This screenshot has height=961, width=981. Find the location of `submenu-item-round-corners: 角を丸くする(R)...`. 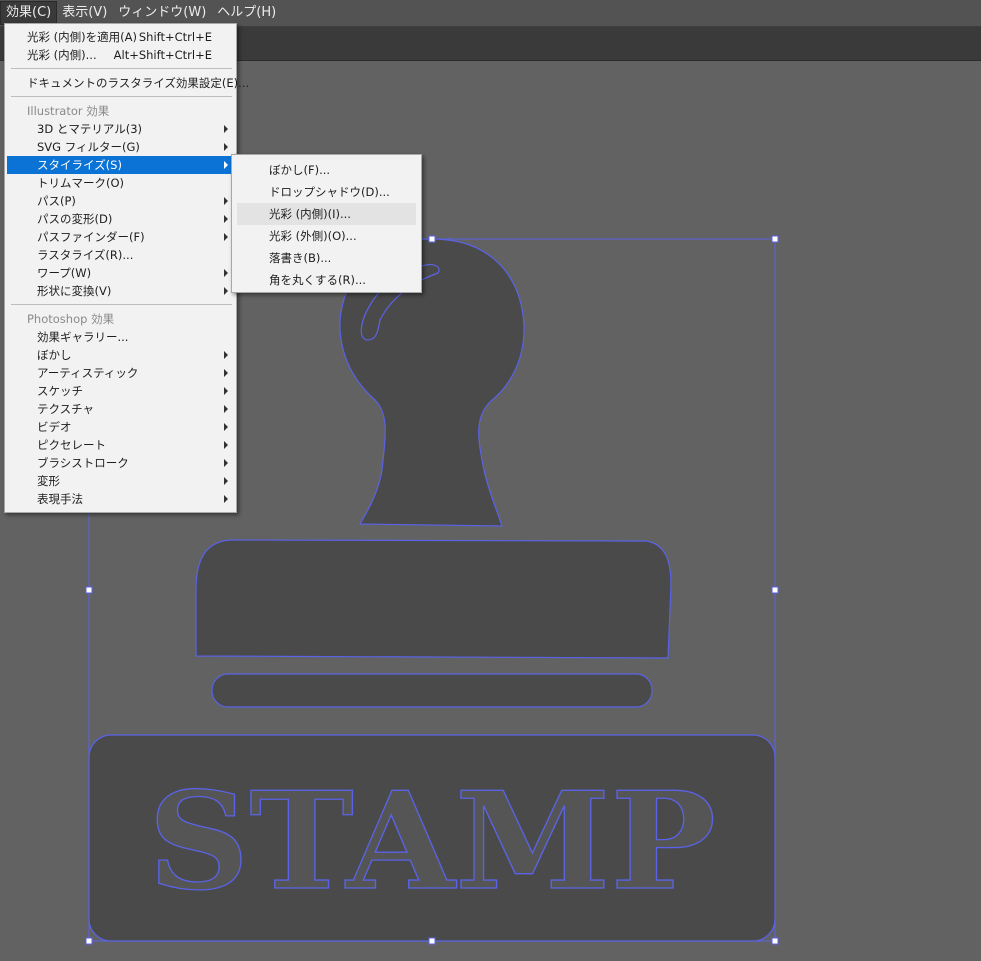

submenu-item-round-corners: 角を丸くする(R)... is located at coordinates (326, 280).